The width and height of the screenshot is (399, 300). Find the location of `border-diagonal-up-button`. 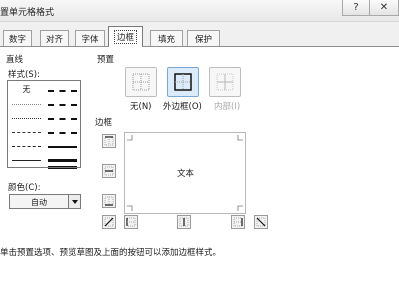

border-diagonal-up-button is located at coordinates (109, 222).